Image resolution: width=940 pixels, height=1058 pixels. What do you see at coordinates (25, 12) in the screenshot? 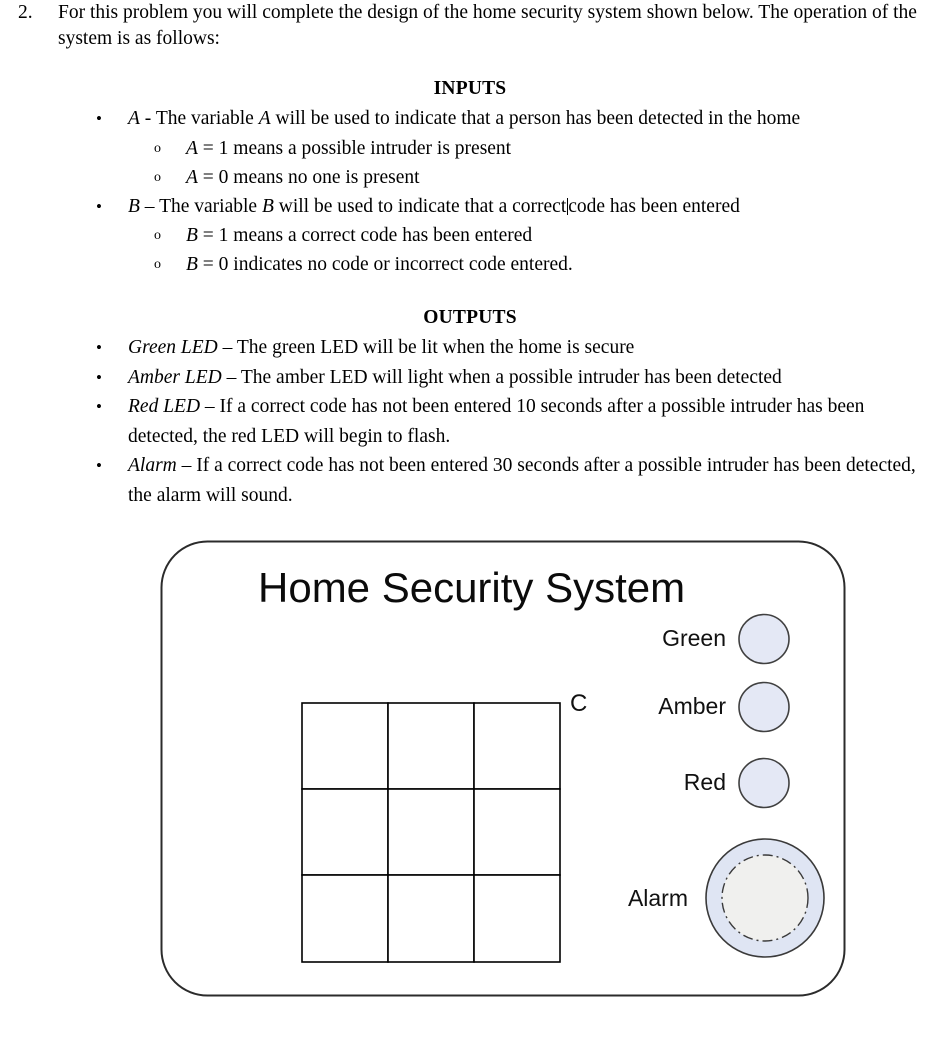
I see `question-number: 2.` at bounding box center [25, 12].